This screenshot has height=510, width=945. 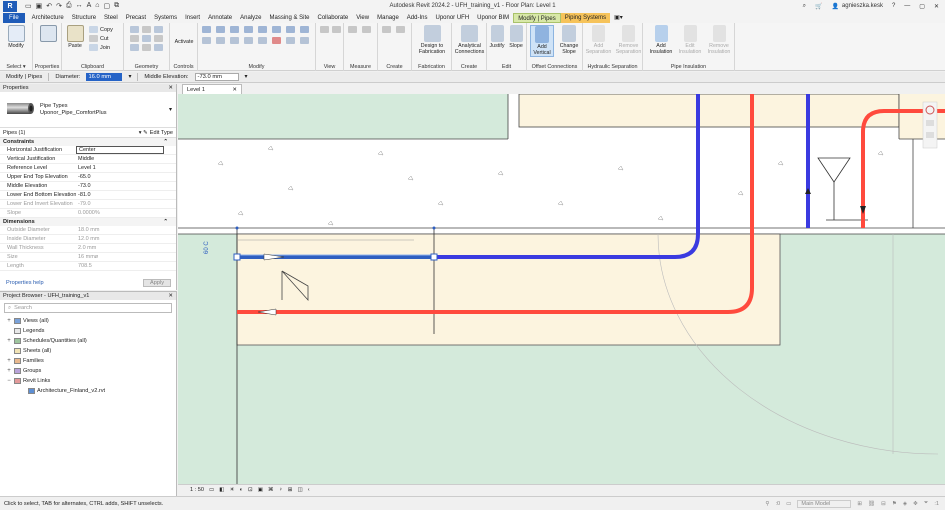 I want to click on create-assembly-icon, so click(x=386, y=29).